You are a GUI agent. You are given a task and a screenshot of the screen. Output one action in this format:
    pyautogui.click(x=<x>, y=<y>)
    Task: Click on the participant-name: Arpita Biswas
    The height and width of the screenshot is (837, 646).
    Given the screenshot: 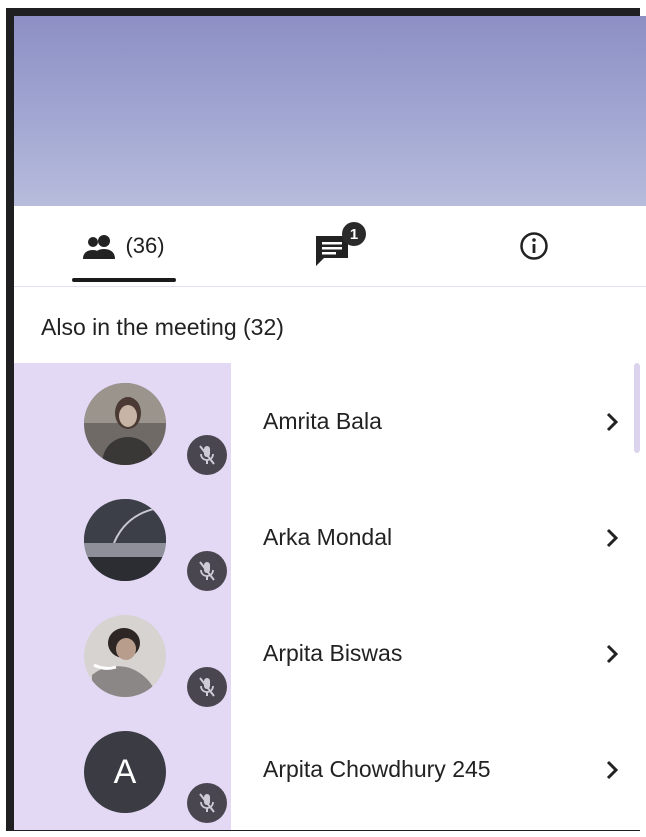 What is the action you would take?
    pyautogui.click(x=333, y=653)
    